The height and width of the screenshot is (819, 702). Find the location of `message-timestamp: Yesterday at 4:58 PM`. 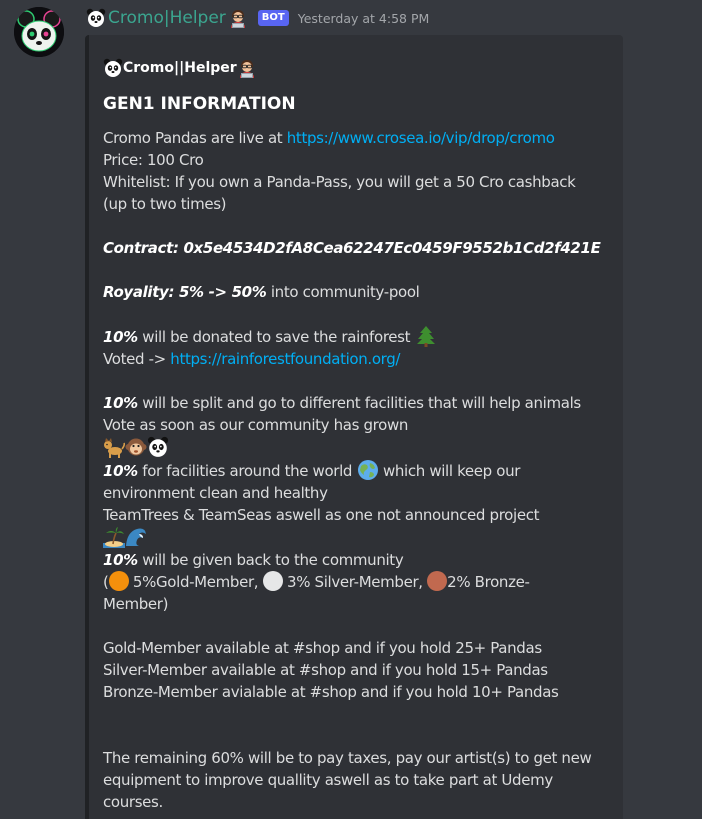

message-timestamp: Yesterday at 4:58 PM is located at coordinates (364, 18).